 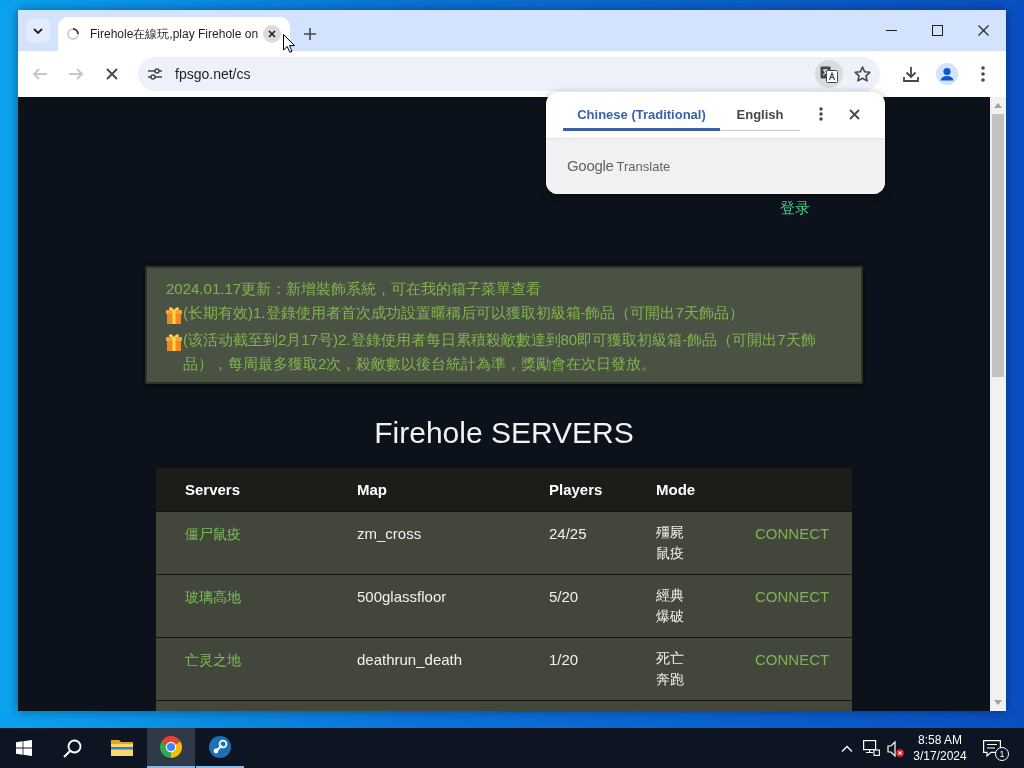 What do you see at coordinates (998, 105) in the screenshot?
I see `scroll-up-arrow-icon` at bounding box center [998, 105].